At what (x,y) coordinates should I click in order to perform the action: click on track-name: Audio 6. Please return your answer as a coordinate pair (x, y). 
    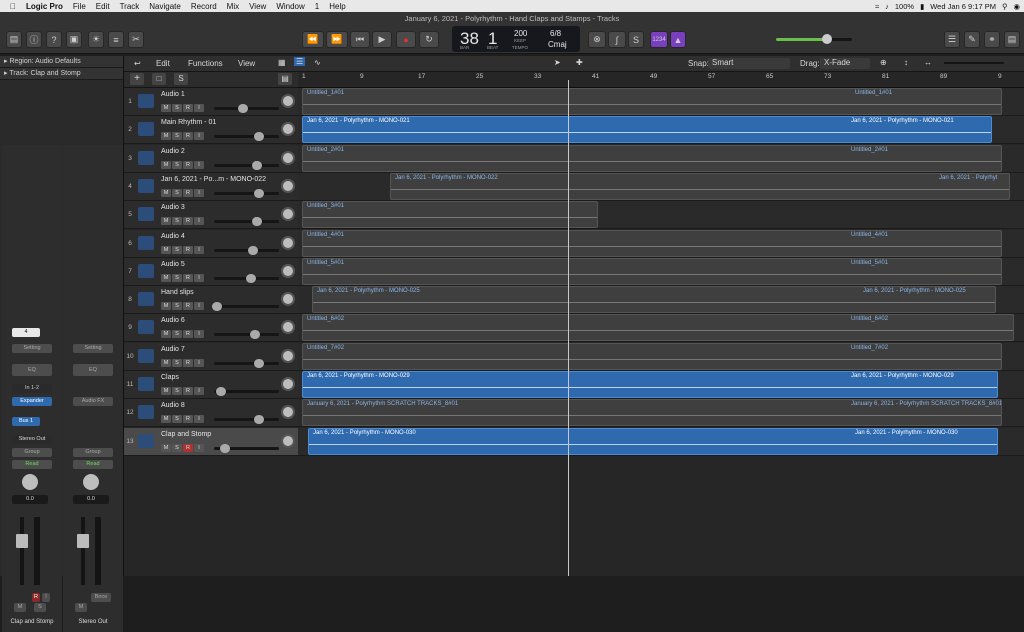
    Looking at the image, I should click on (173, 320).